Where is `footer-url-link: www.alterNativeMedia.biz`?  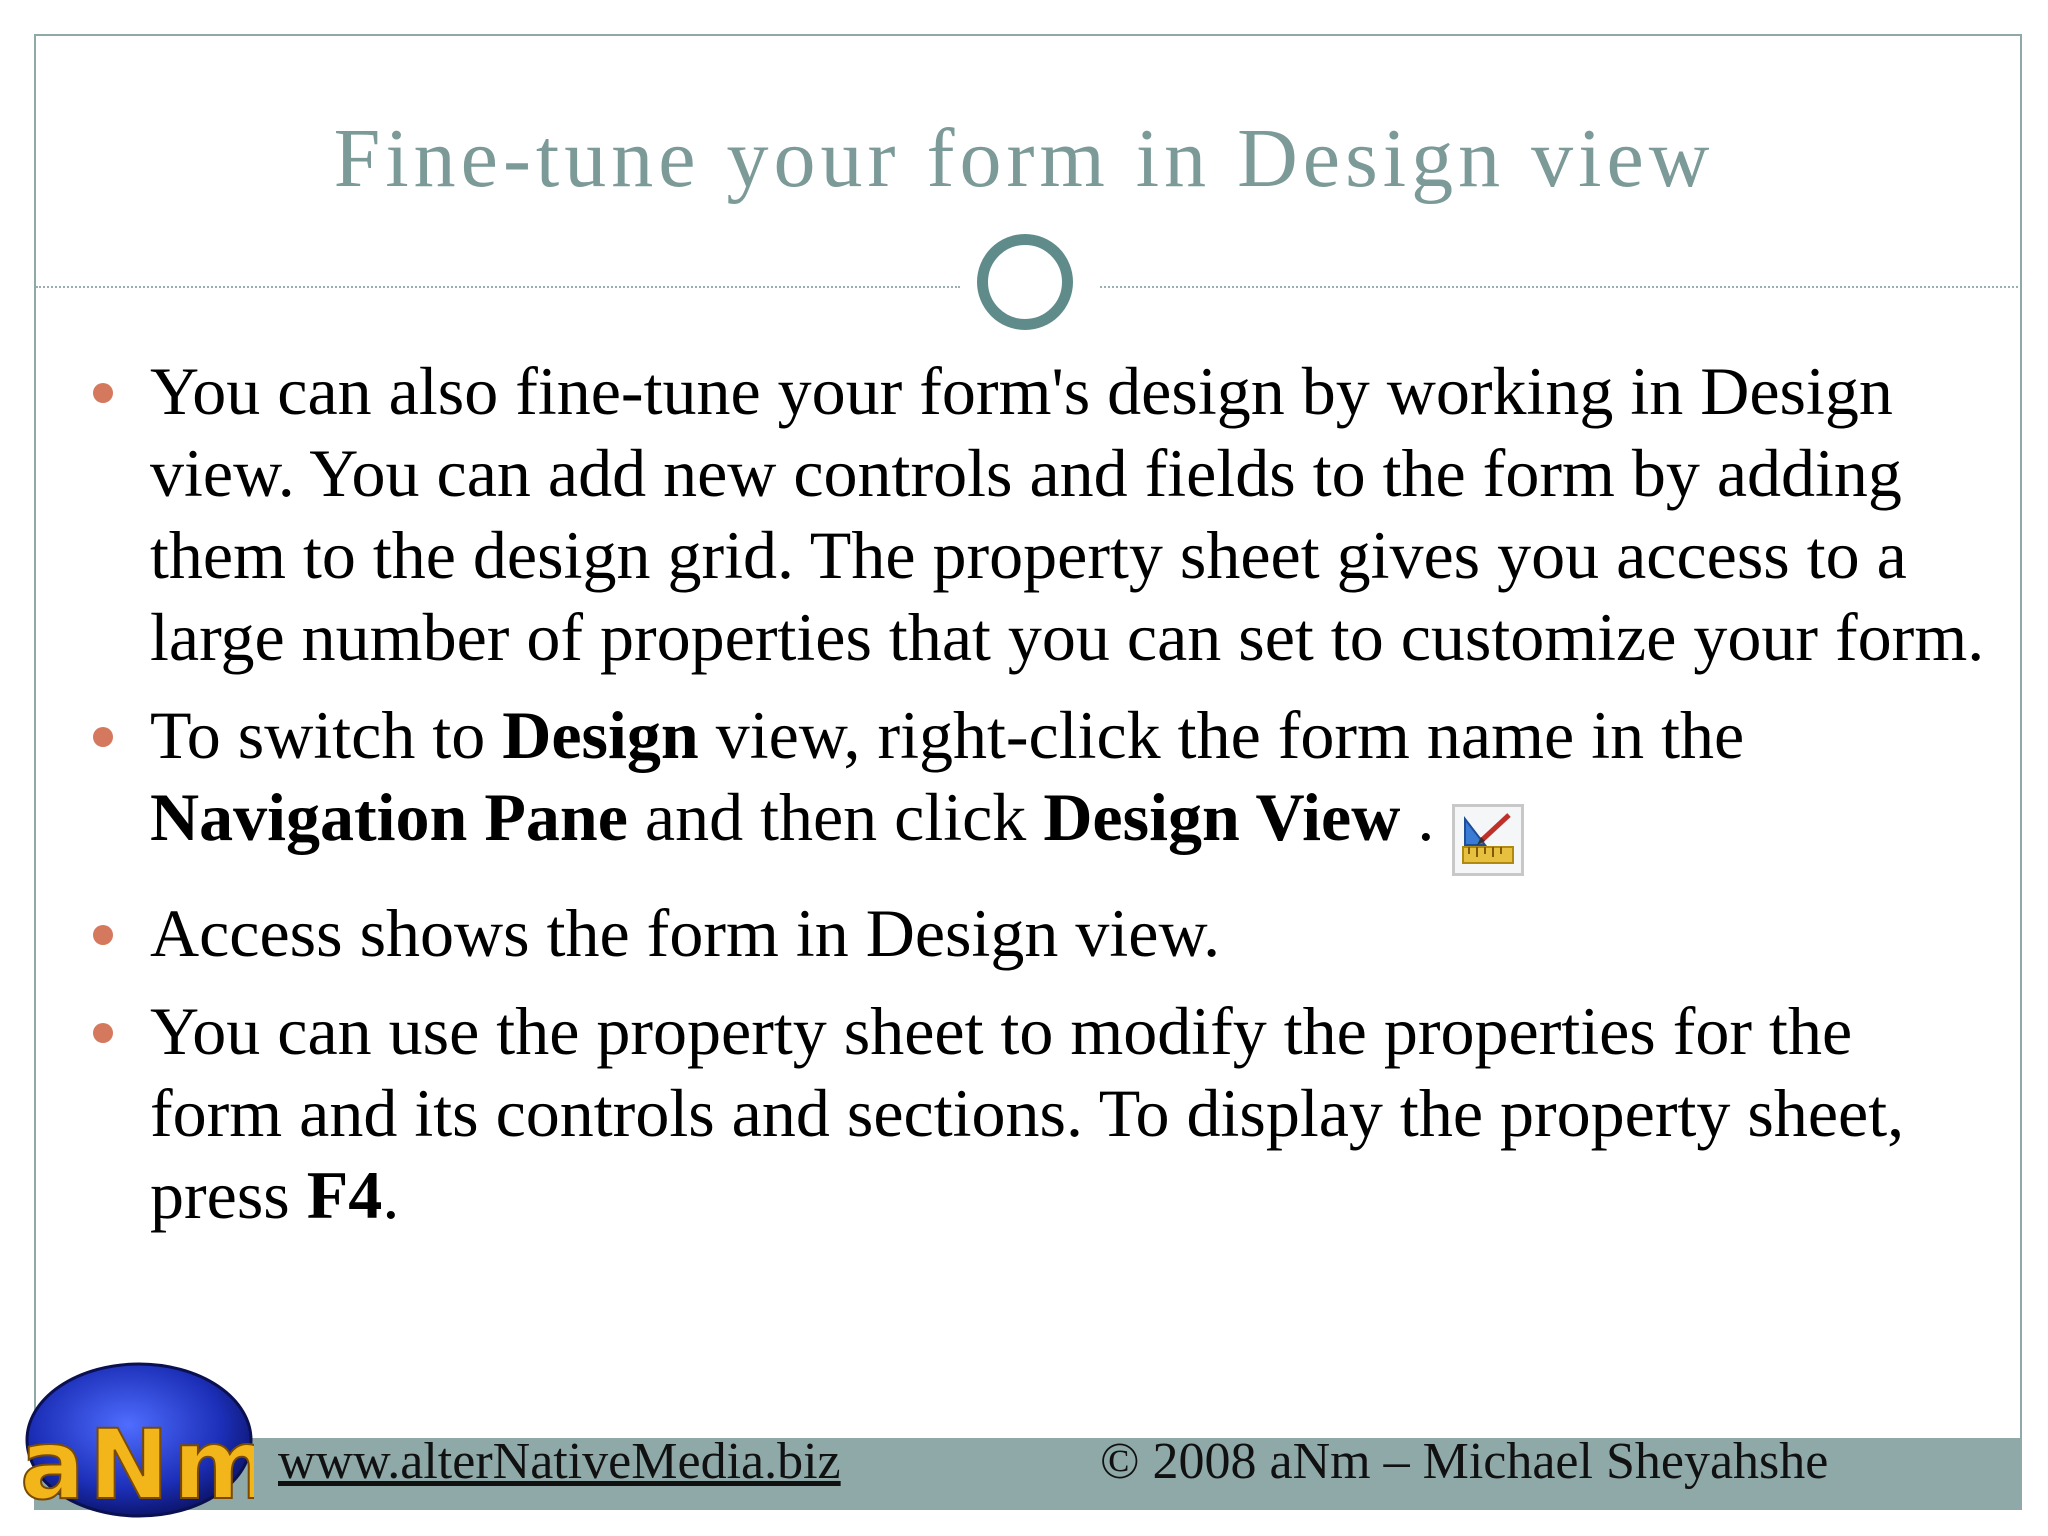
footer-url-link: www.alterNativeMedia.biz is located at coordinates (559, 1461).